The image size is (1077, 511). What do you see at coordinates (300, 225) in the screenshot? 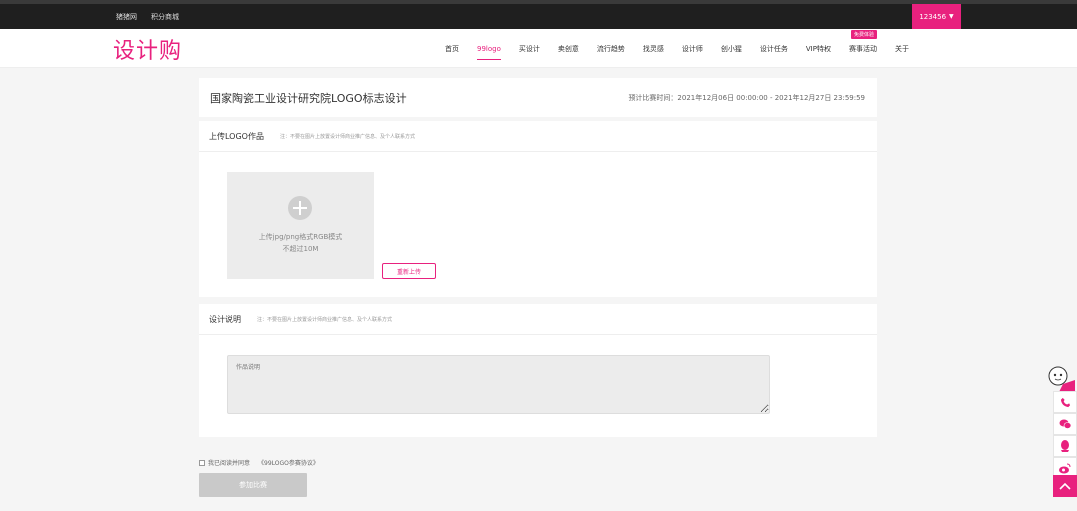
I see `logo-upload-area: 上传jpg/png格式RGB模式 不超过10M` at bounding box center [300, 225].